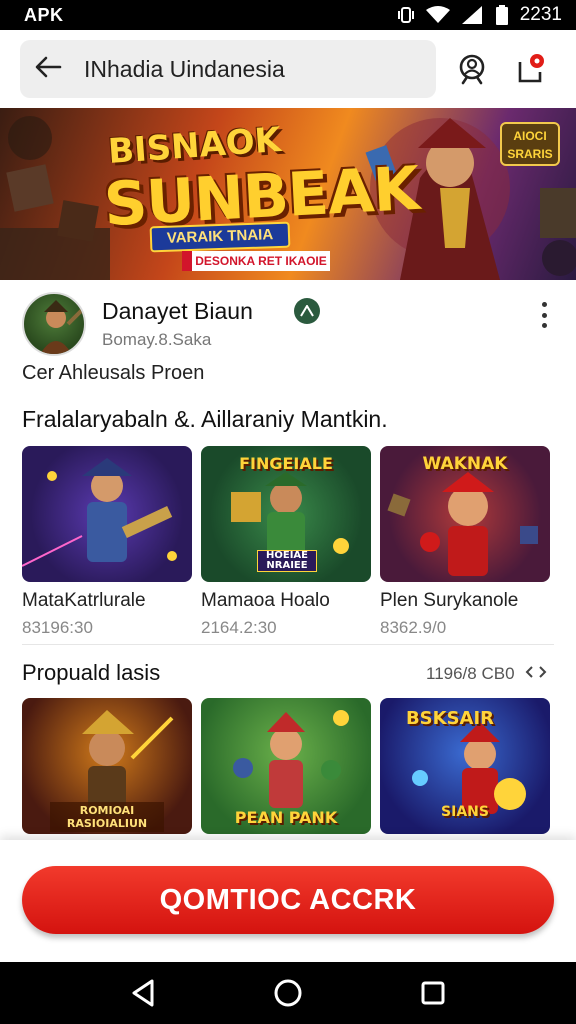  Describe the element at coordinates (449, 601) in the screenshot. I see `featured-tile-3-name: Plen Surykanole` at that location.